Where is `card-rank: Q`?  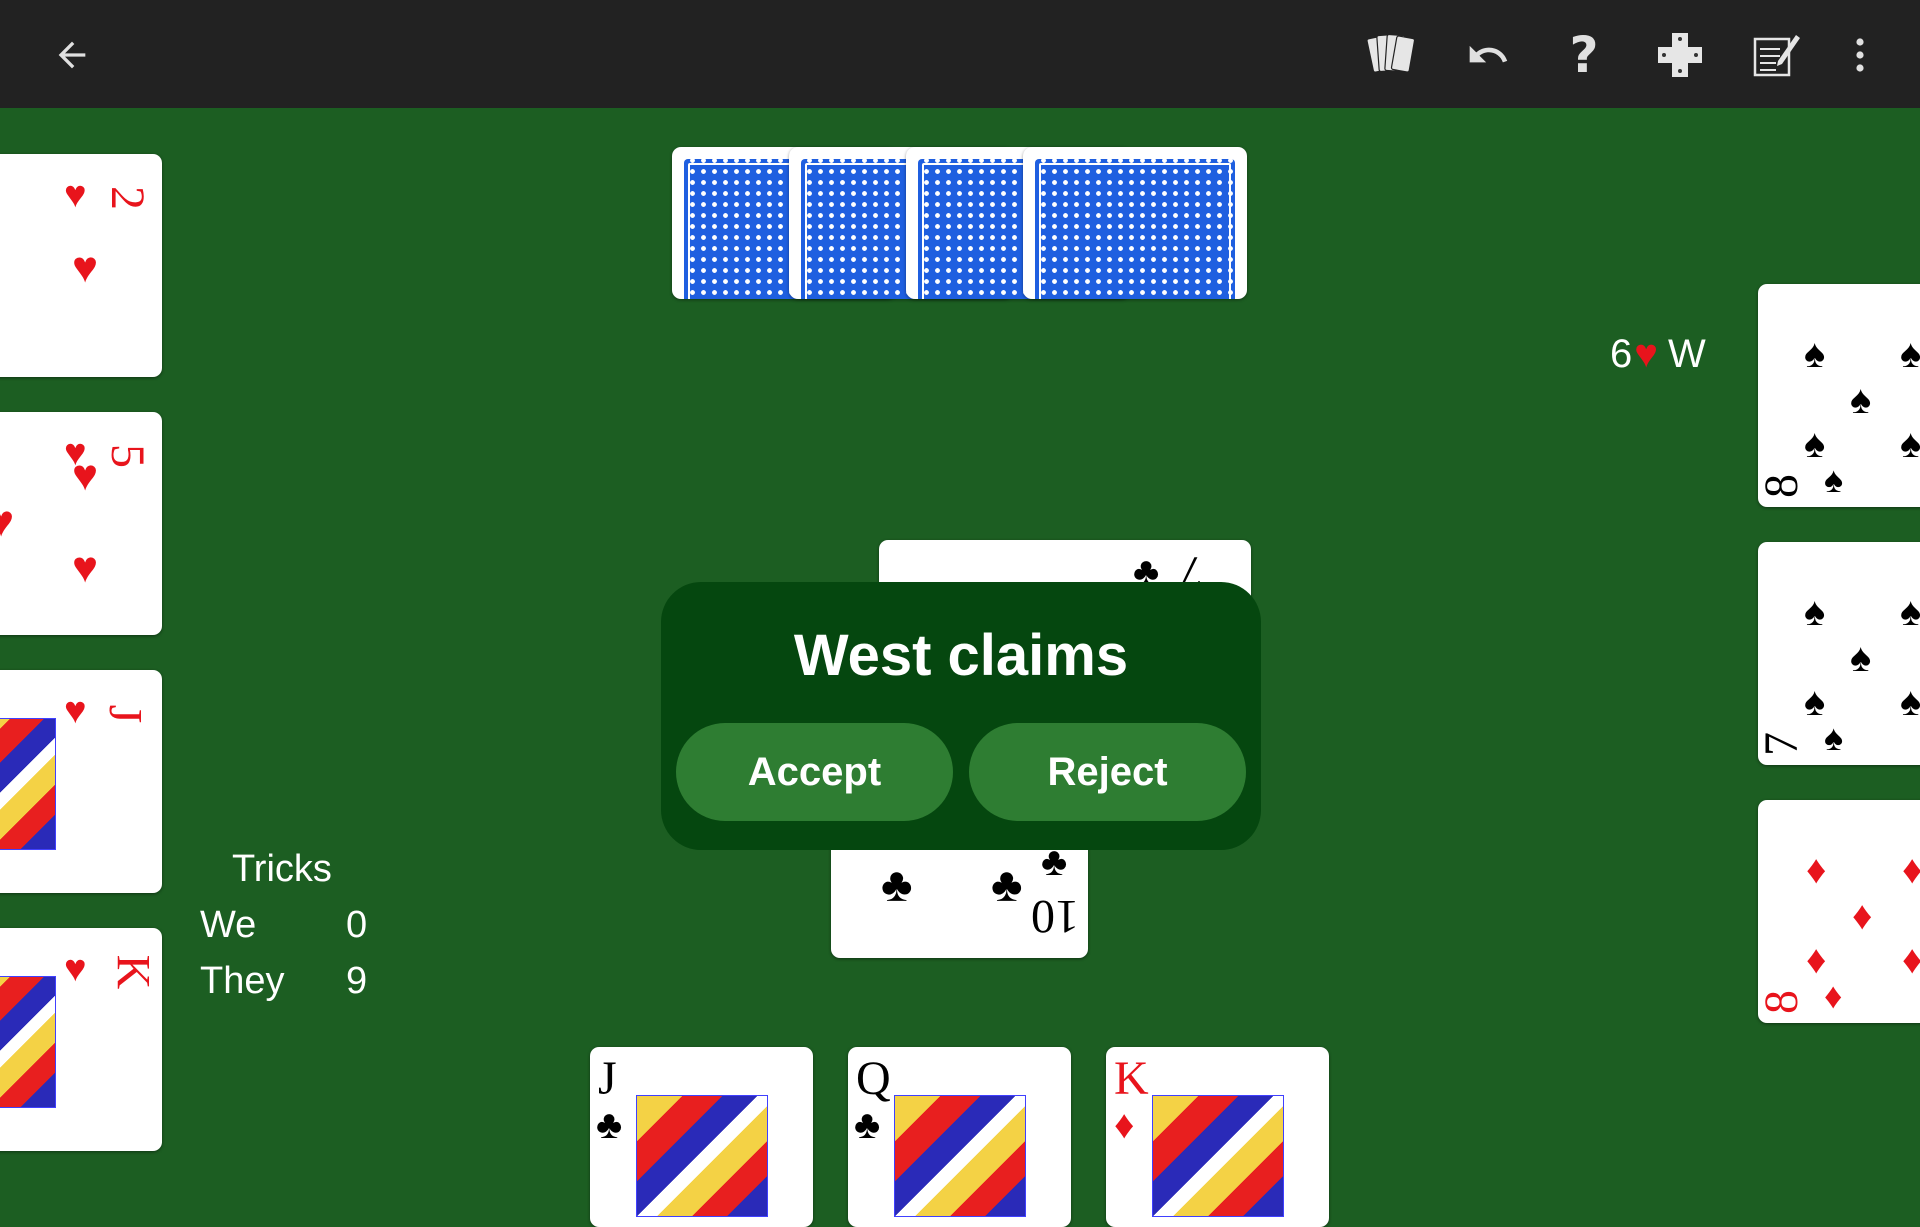
card-rank: Q is located at coordinates (873, 1078).